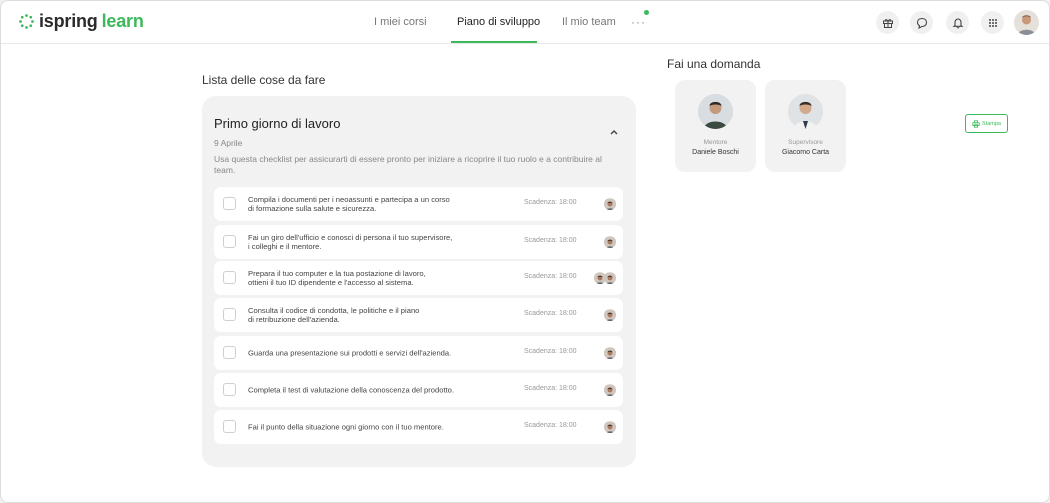 The width and height of the screenshot is (1050, 503). I want to click on mentor-avatar-icon, so click(715, 111).